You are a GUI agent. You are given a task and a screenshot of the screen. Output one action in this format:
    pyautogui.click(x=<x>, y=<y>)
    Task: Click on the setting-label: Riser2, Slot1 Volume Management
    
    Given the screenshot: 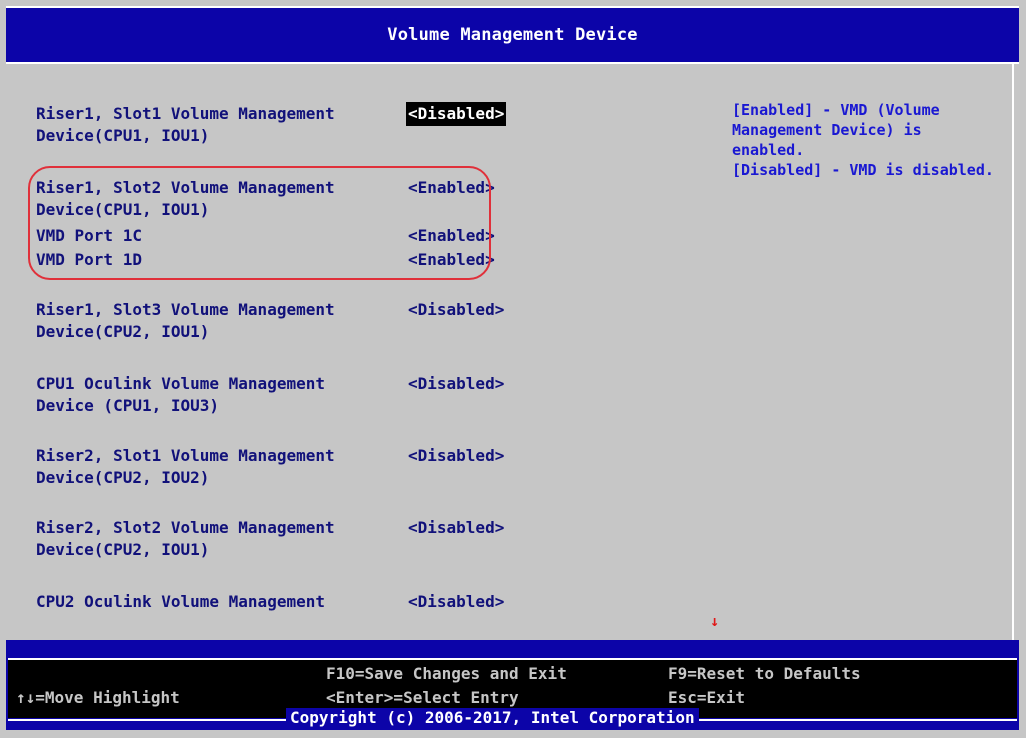 What is the action you would take?
    pyautogui.click(x=185, y=455)
    